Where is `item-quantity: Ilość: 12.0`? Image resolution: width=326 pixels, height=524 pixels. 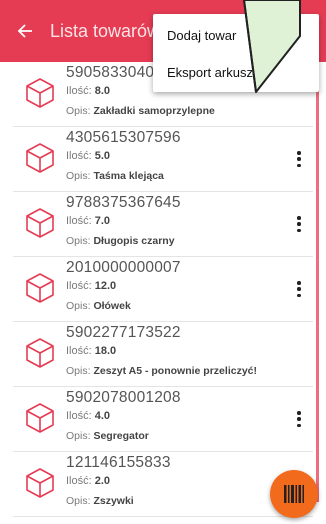
item-quantity: Ilość: 12.0 is located at coordinates (91, 286).